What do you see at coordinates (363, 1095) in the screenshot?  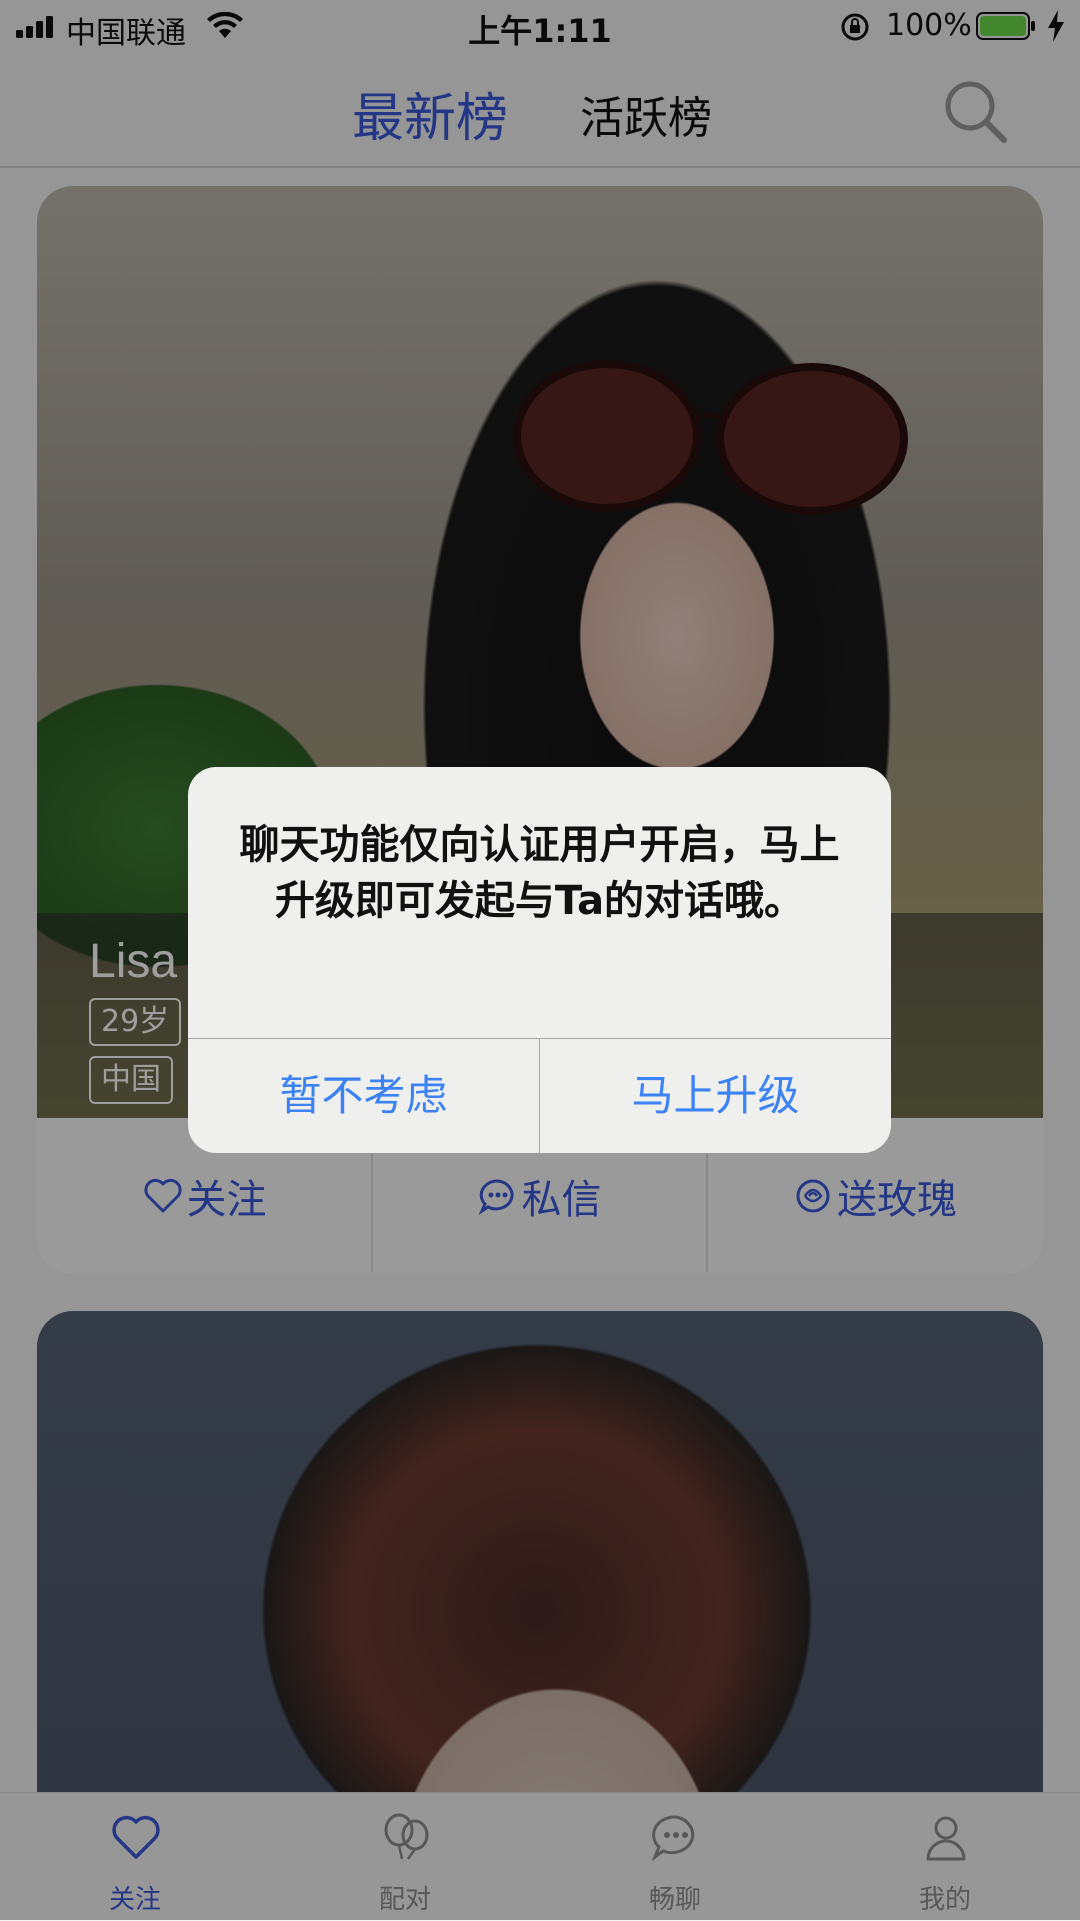 I see `cancel-button: 暂不考虑` at bounding box center [363, 1095].